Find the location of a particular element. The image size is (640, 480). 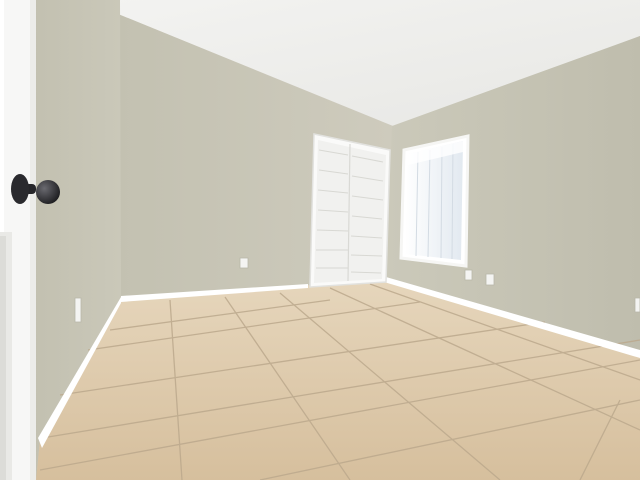

closet-door is located at coordinates (350, 210).